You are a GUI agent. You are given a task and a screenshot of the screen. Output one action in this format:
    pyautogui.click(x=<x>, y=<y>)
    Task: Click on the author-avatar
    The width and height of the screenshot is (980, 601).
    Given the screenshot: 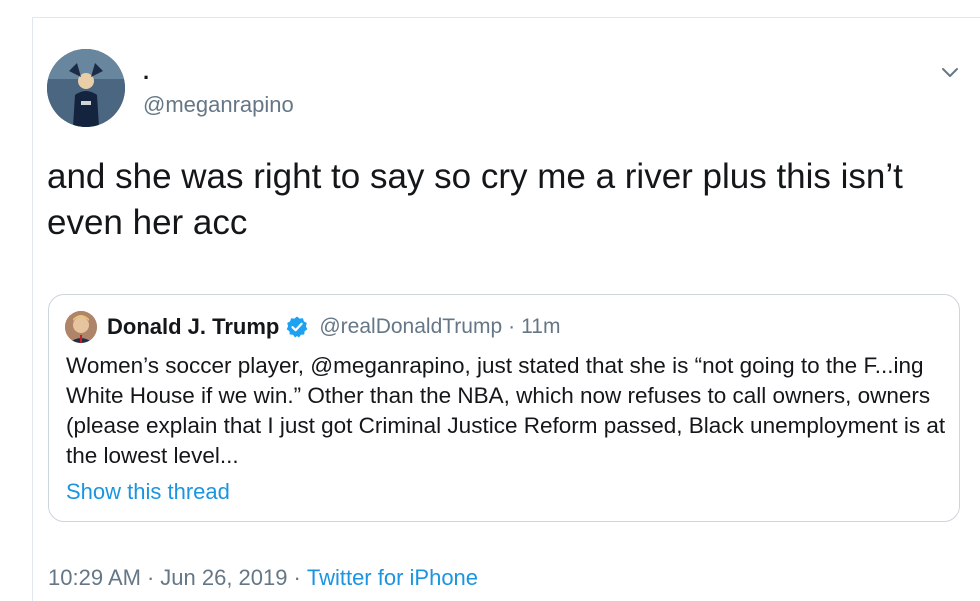 What is the action you would take?
    pyautogui.click(x=86, y=88)
    